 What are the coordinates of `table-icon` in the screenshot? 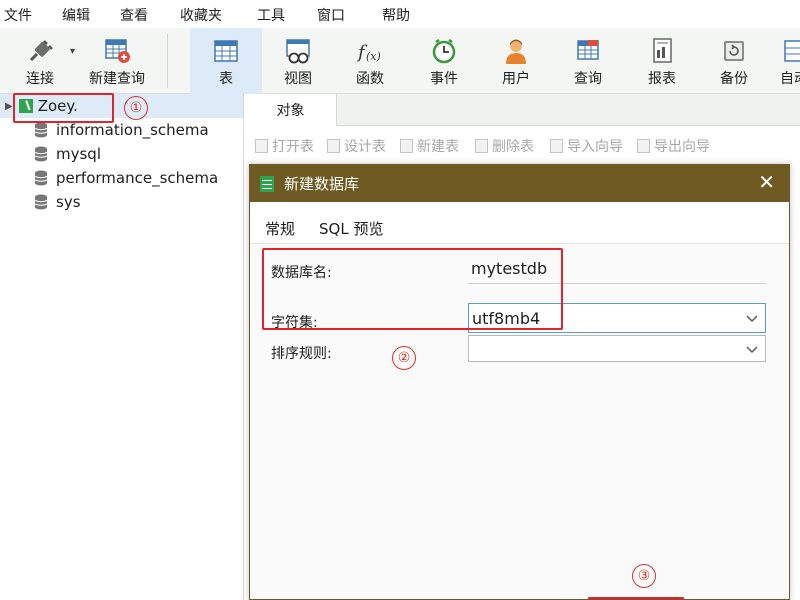 It's located at (226, 51).